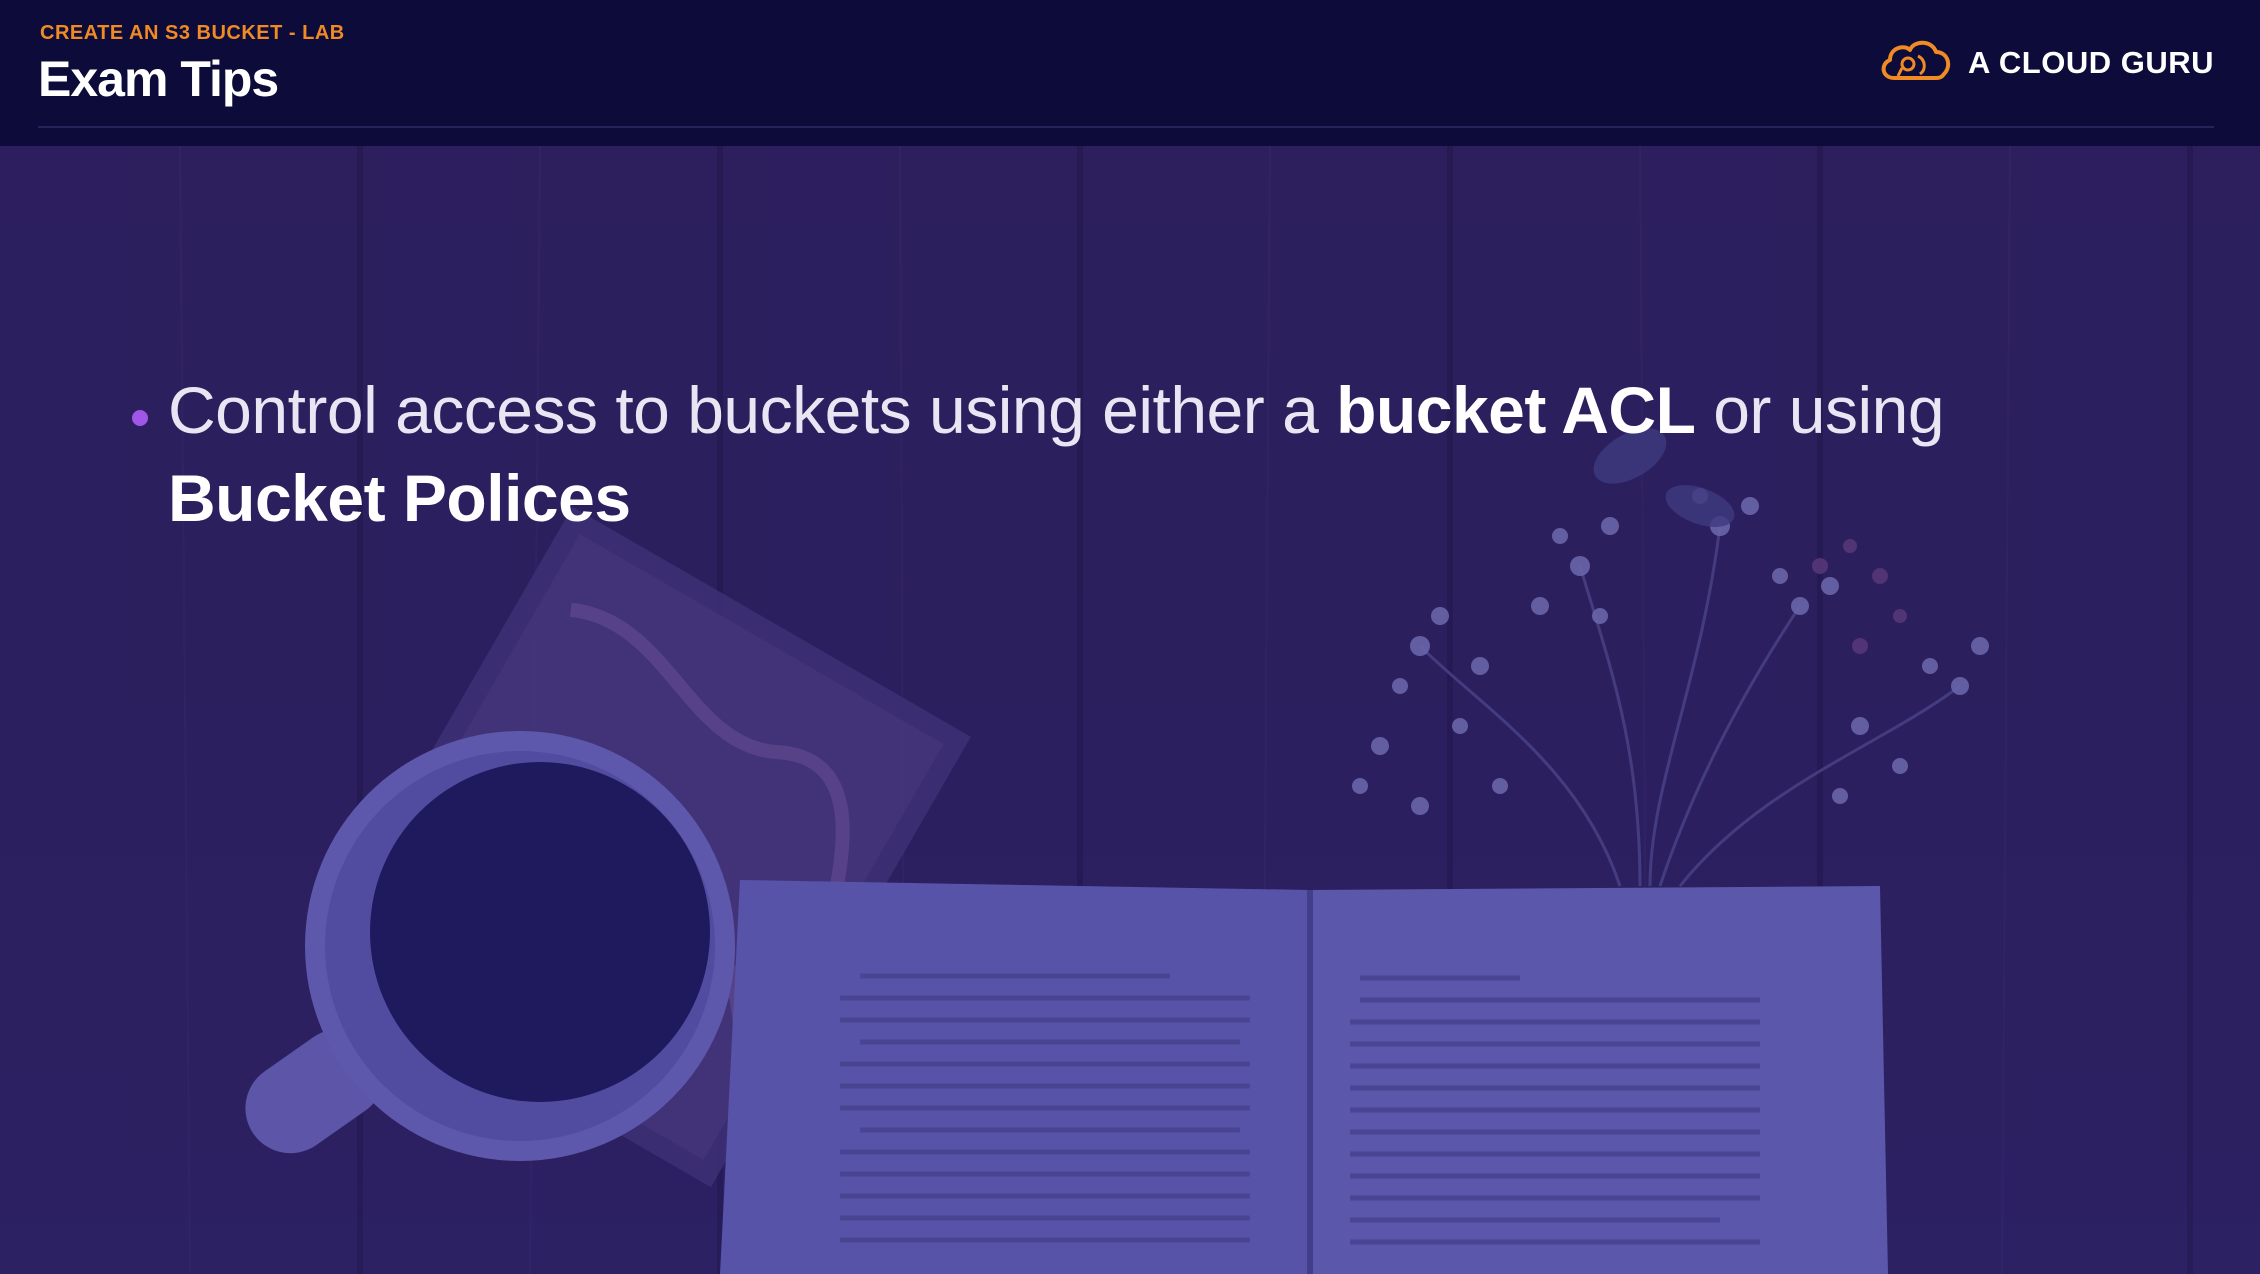 The image size is (2260, 1274). What do you see at coordinates (399, 498) in the screenshot?
I see `bullet-emphasis-policies: Bucket Polices` at bounding box center [399, 498].